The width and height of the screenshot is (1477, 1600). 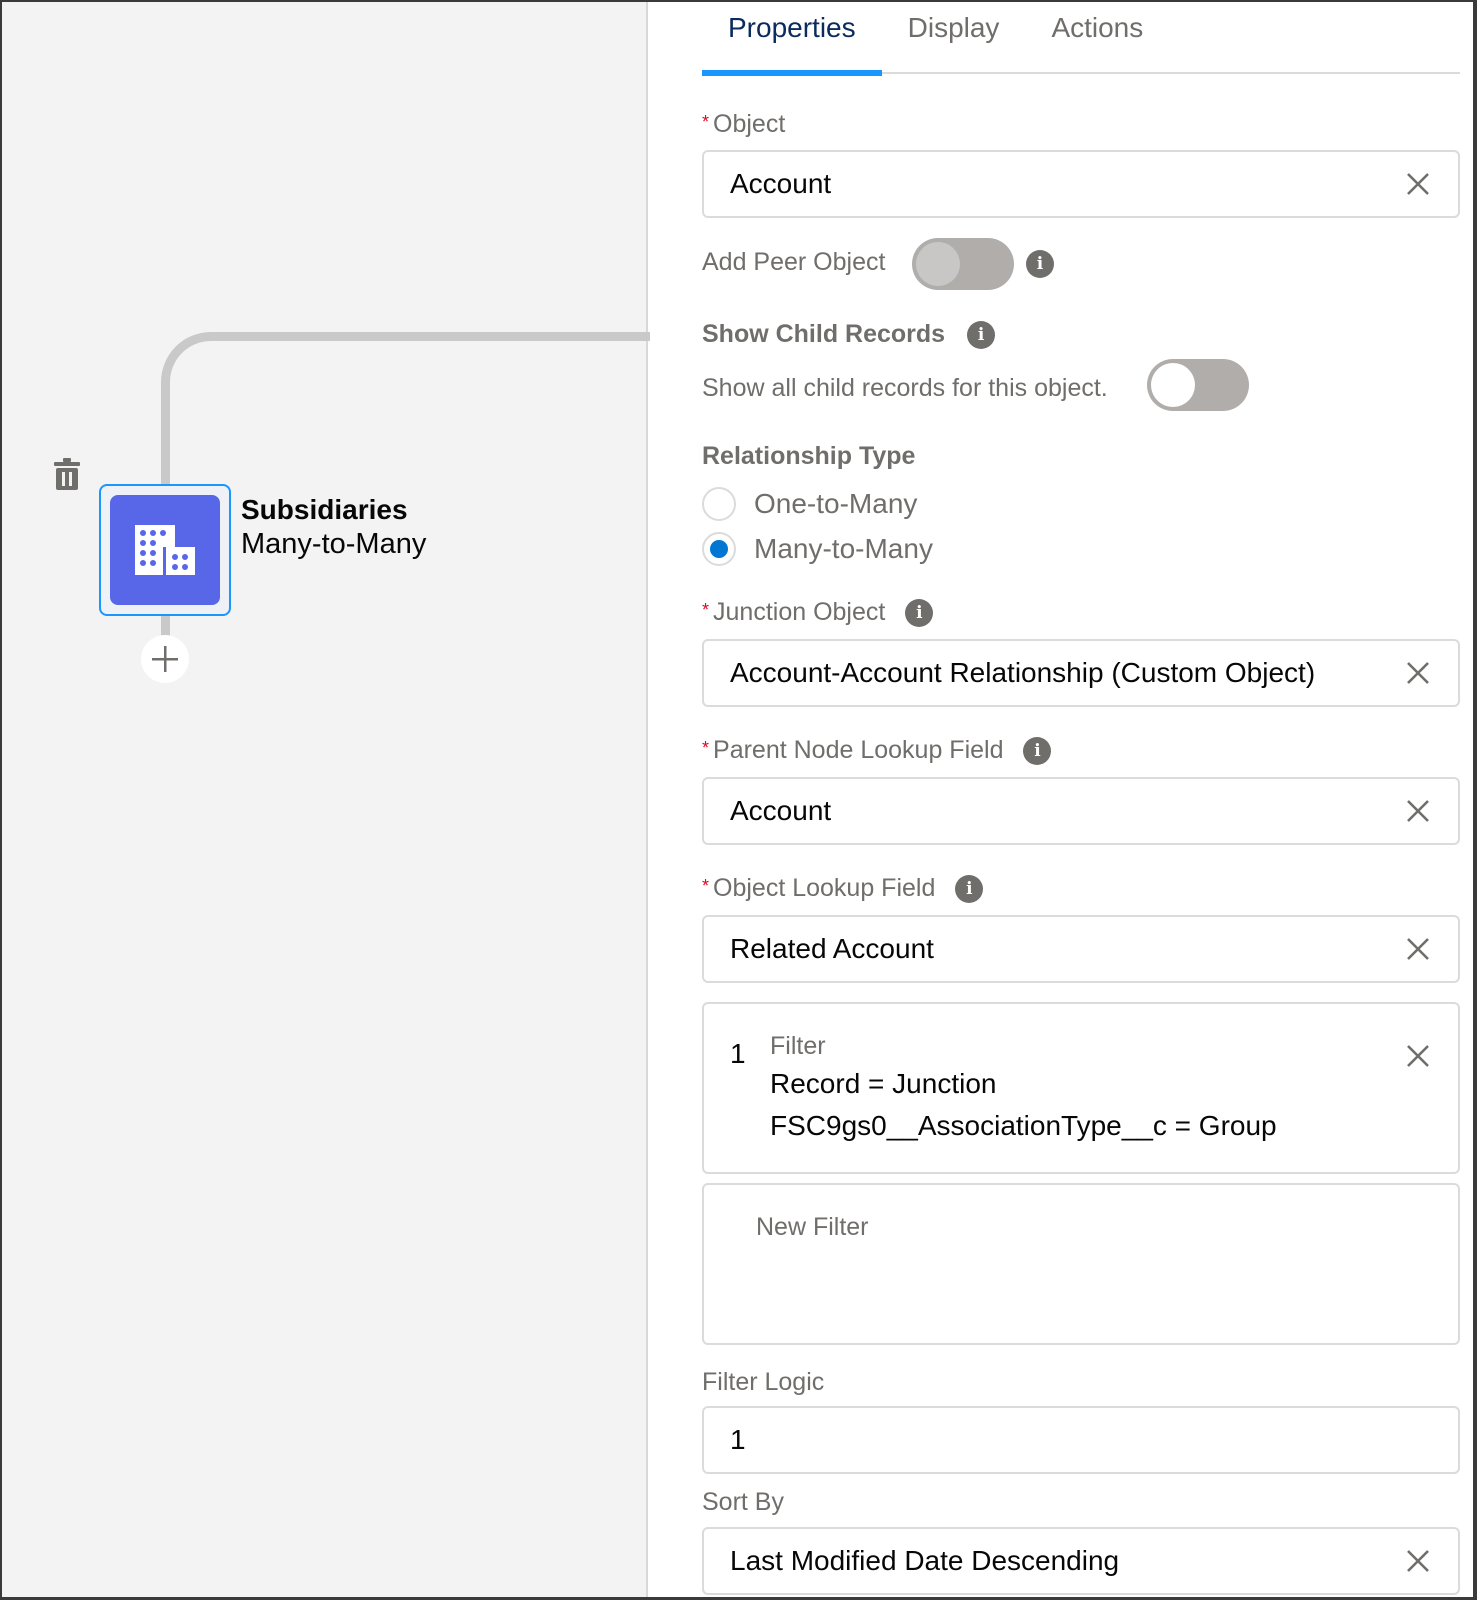 I want to click on tab-properties: Properties, so click(x=792, y=39).